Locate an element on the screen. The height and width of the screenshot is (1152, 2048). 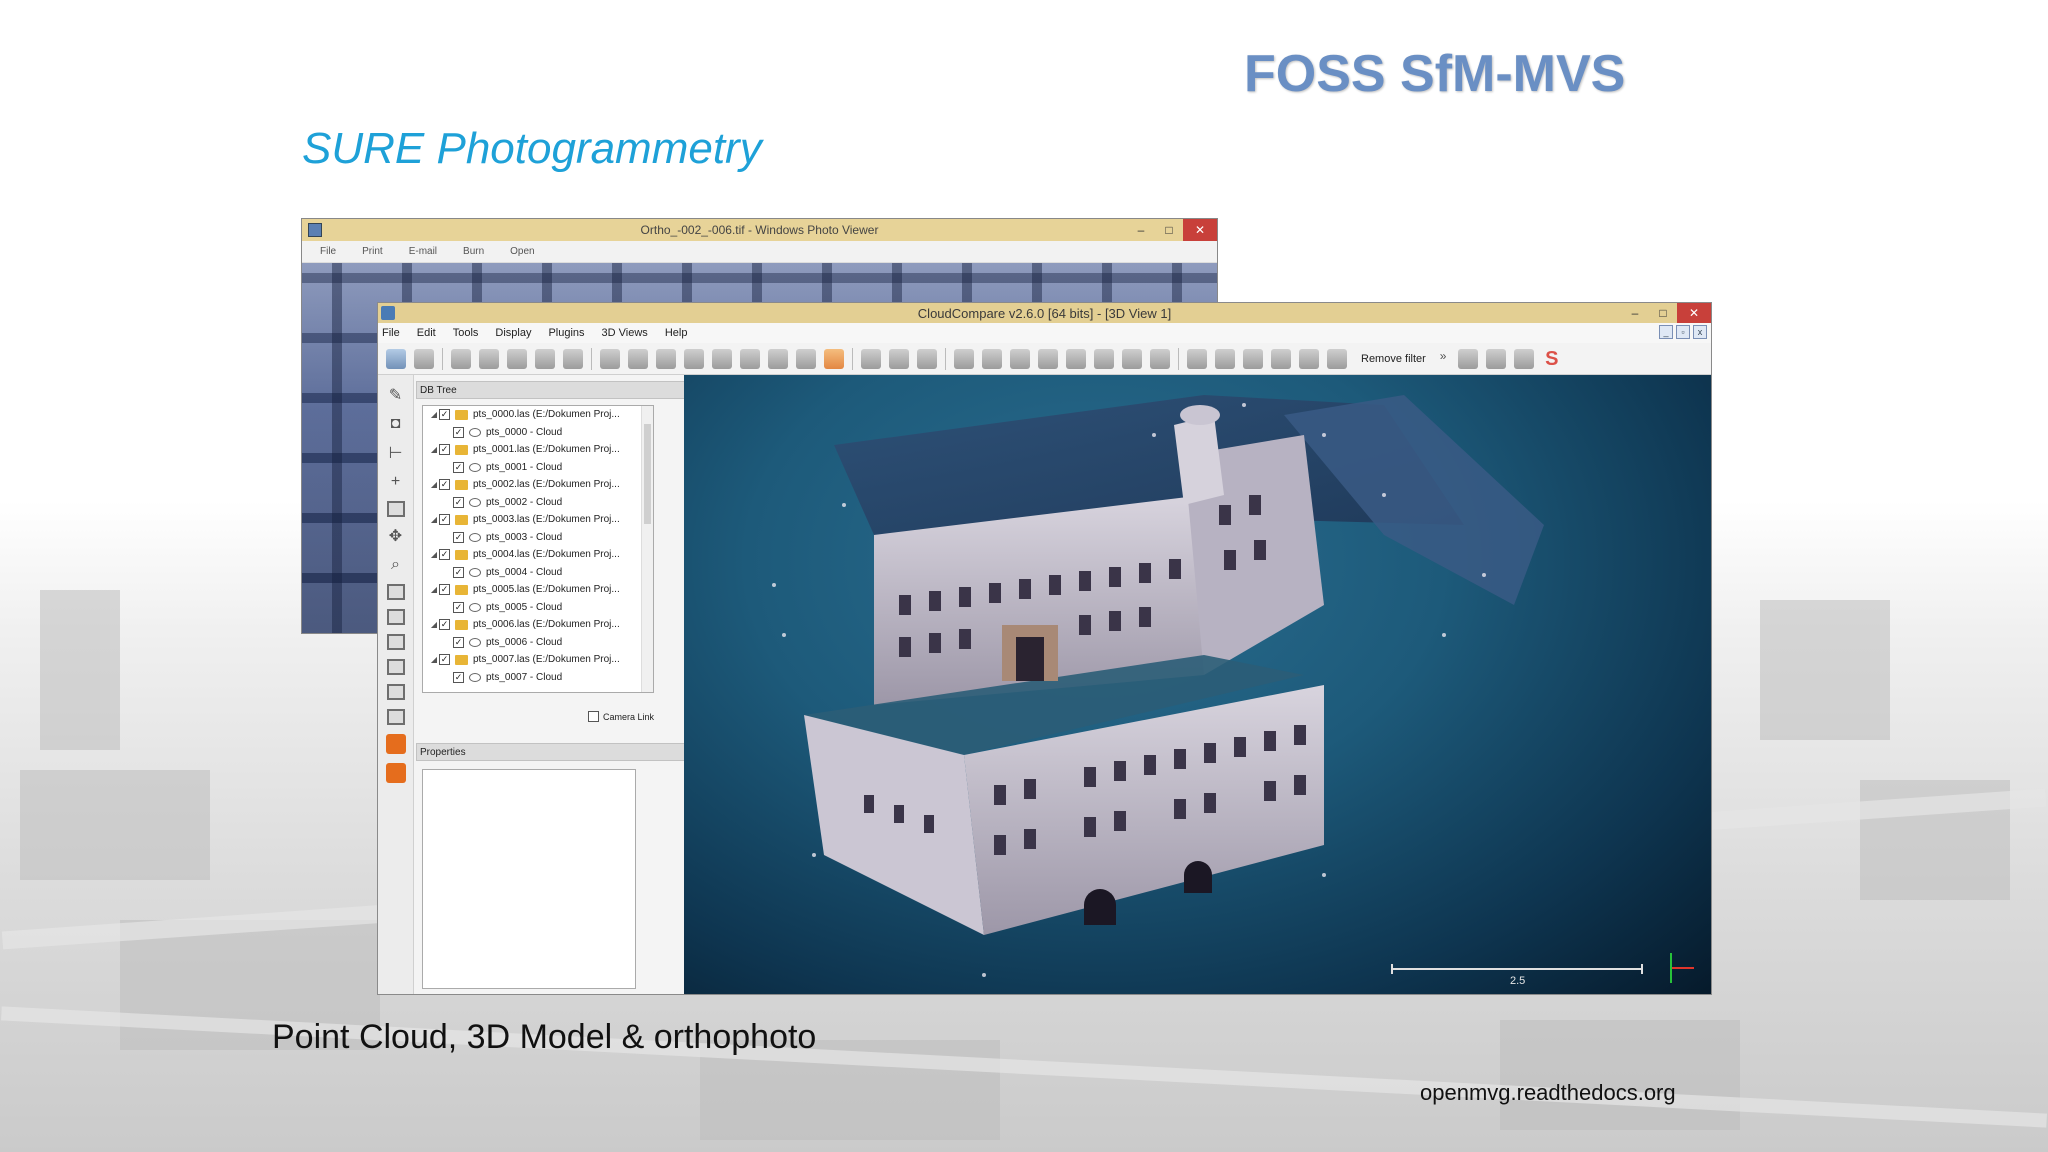
tree-item: ✓ pts_0003 - Cloud is located at coordinates (538, 538).